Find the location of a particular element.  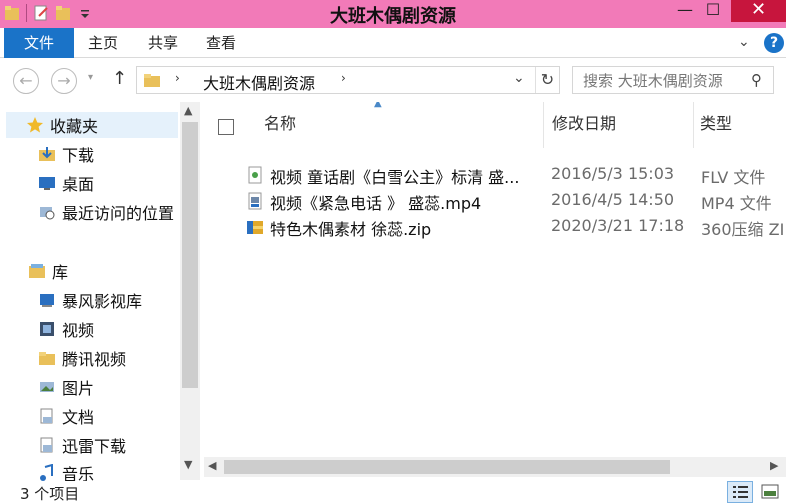

up-button: ↑ is located at coordinates (119, 78).